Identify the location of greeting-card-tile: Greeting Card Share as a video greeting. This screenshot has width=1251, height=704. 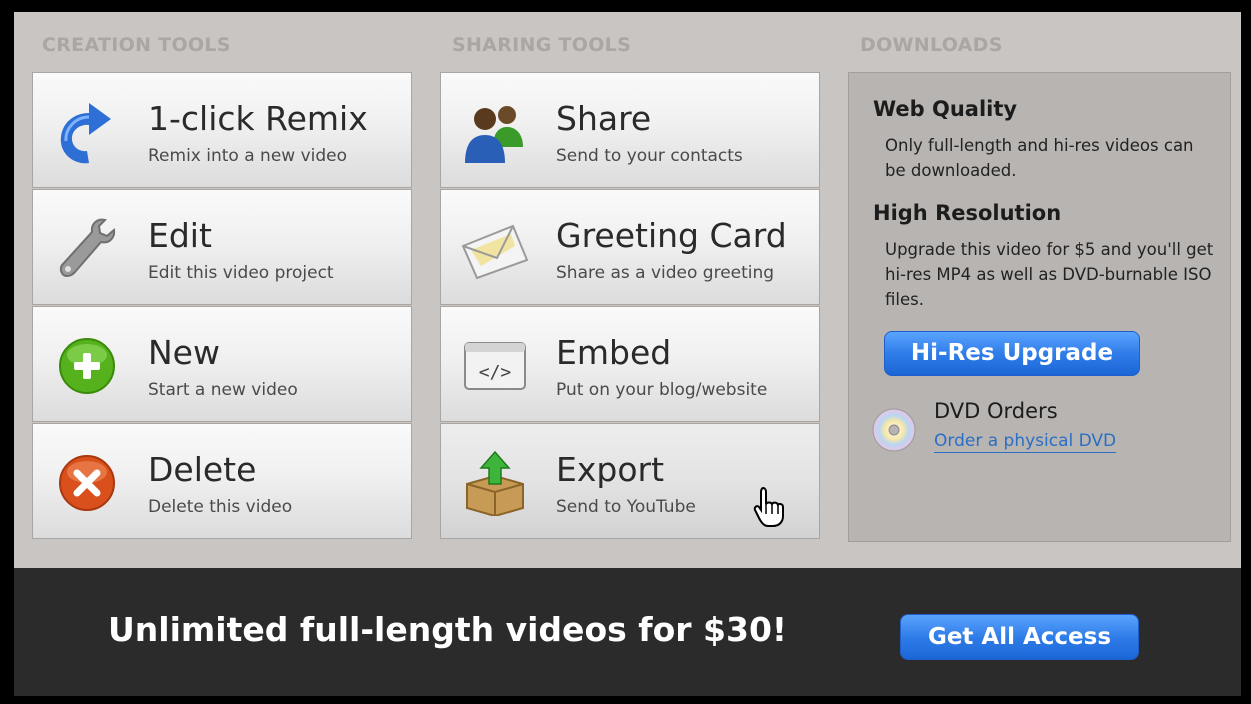
(630, 247).